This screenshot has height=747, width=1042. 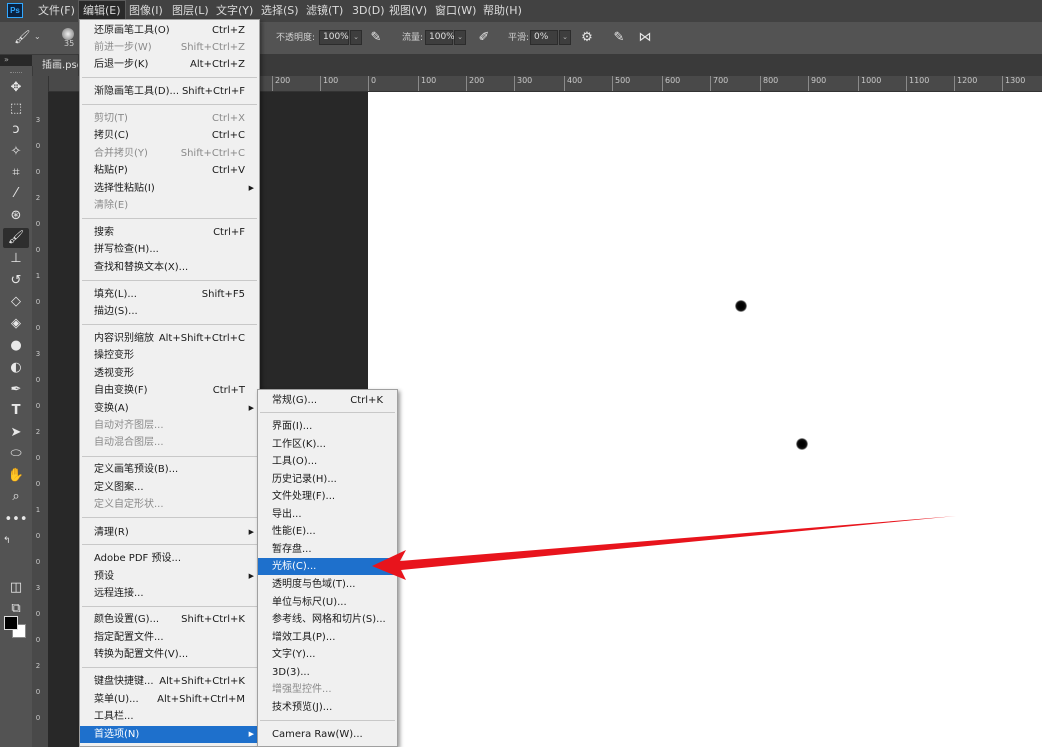 I want to click on quick-mask-icon: ◫, so click(x=16, y=588).